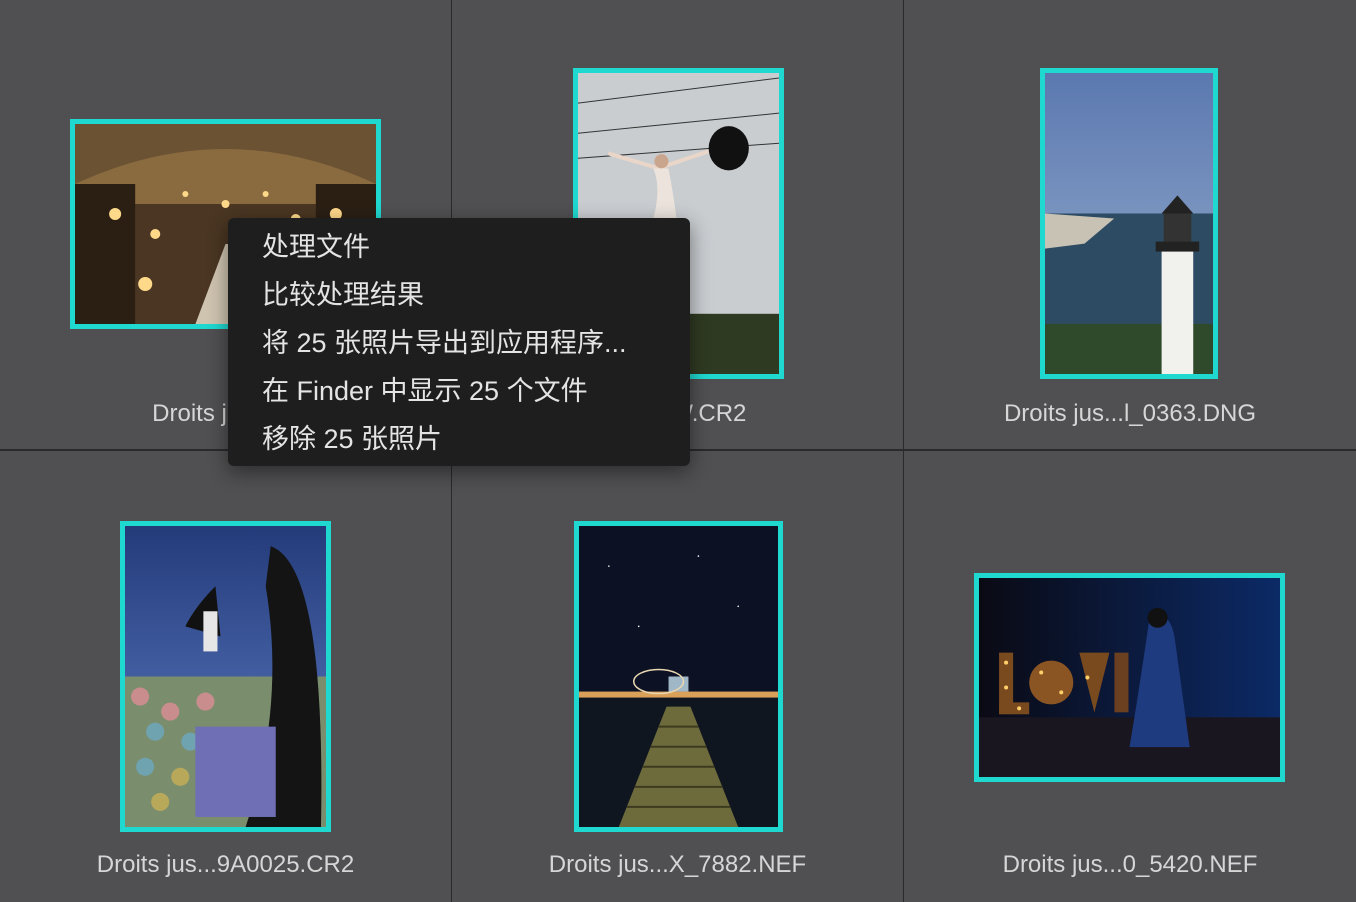  What do you see at coordinates (459, 300) in the screenshot?
I see `menu-item-compare-results: 比较处理结果` at bounding box center [459, 300].